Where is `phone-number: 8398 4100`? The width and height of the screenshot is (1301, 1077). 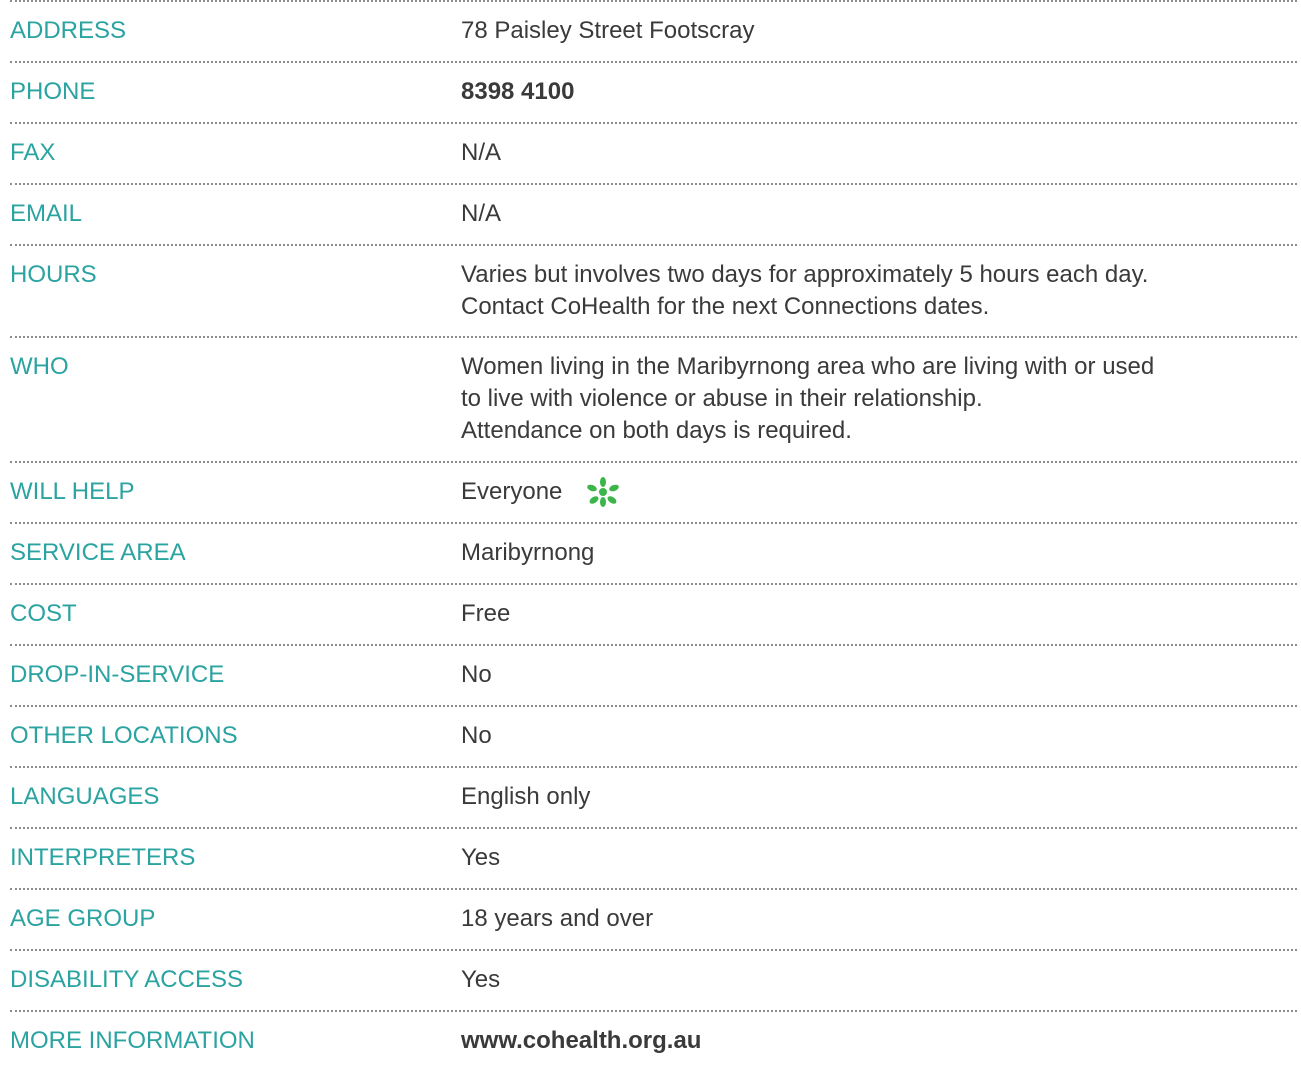 phone-number: 8398 4100 is located at coordinates (881, 92).